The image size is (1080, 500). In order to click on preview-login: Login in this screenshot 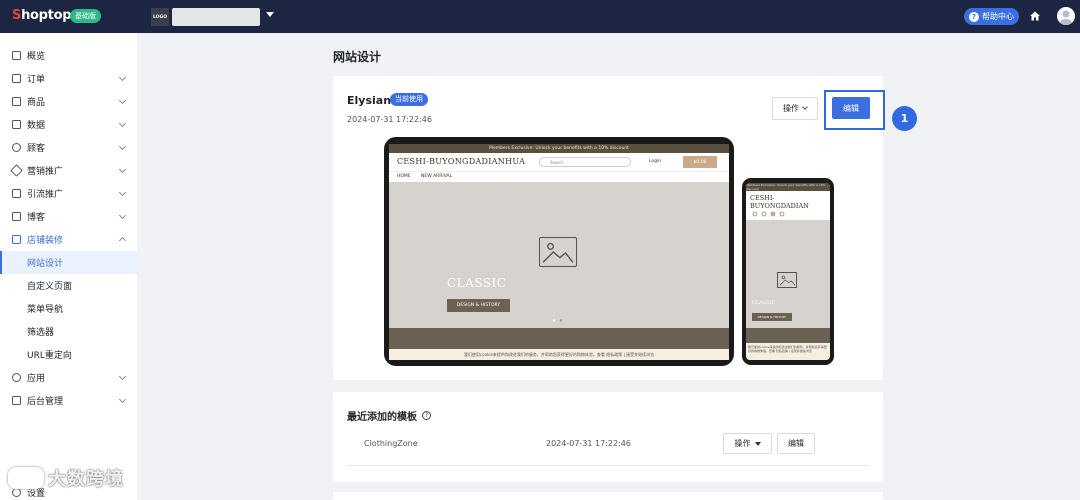, I will do `click(655, 161)`.